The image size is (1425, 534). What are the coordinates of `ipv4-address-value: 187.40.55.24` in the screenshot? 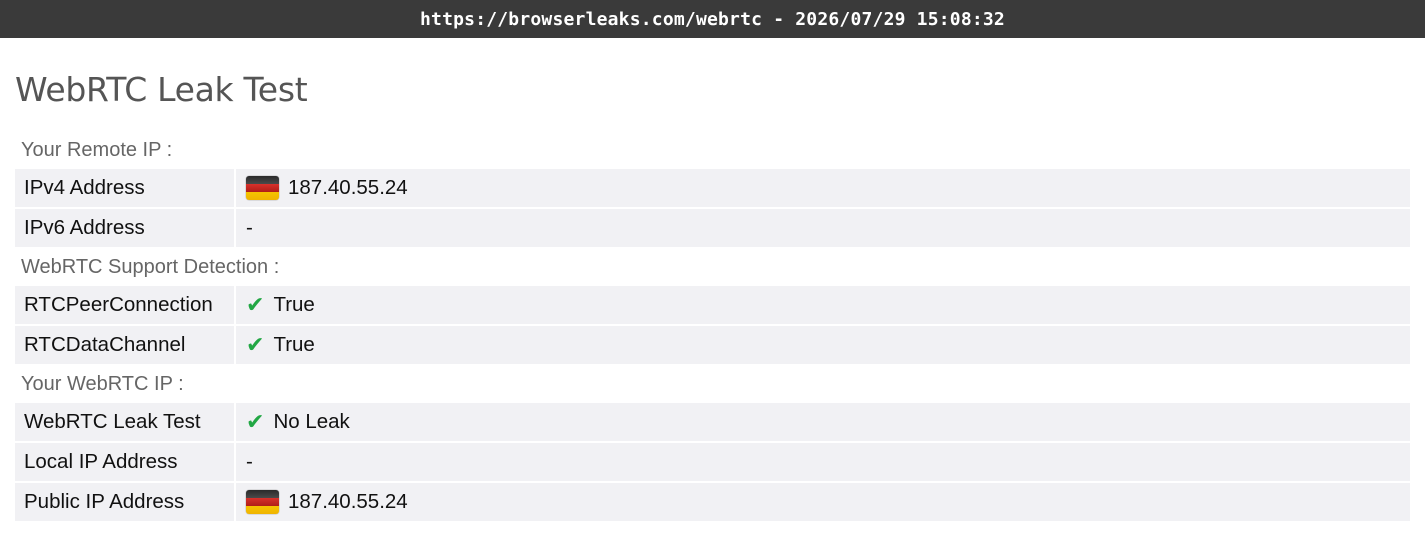 It's located at (348, 187).